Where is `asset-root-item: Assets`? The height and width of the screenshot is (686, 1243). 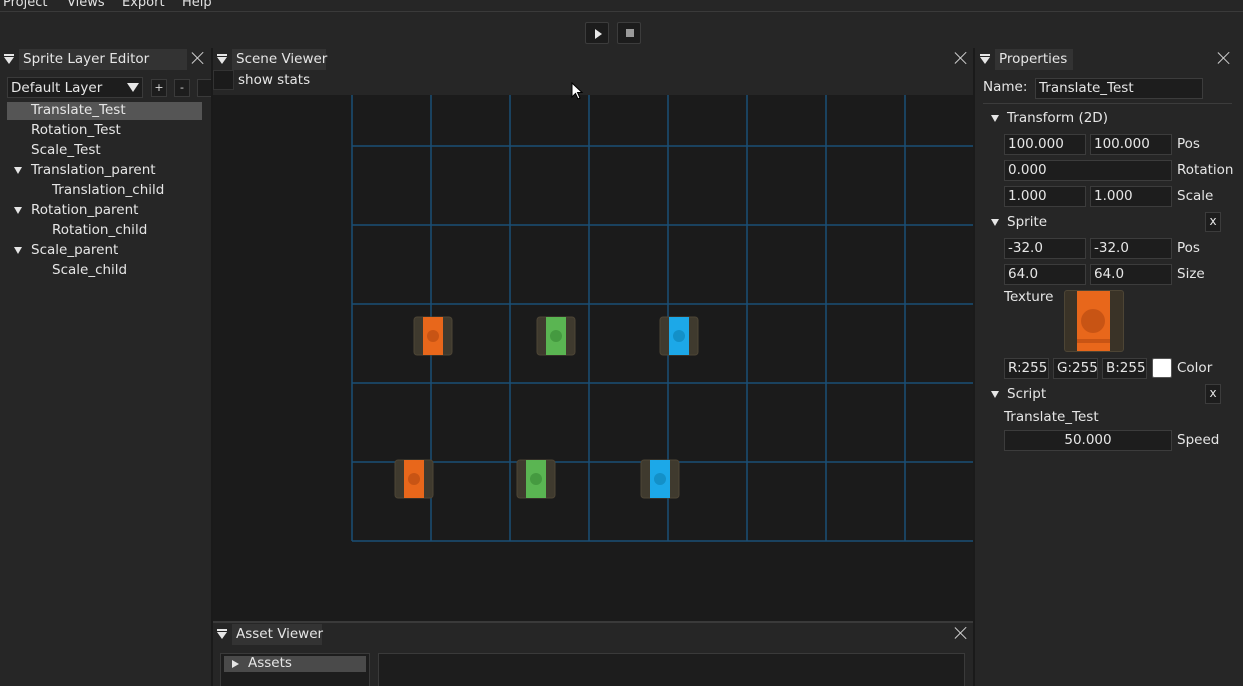 asset-root-item: Assets is located at coordinates (295, 663).